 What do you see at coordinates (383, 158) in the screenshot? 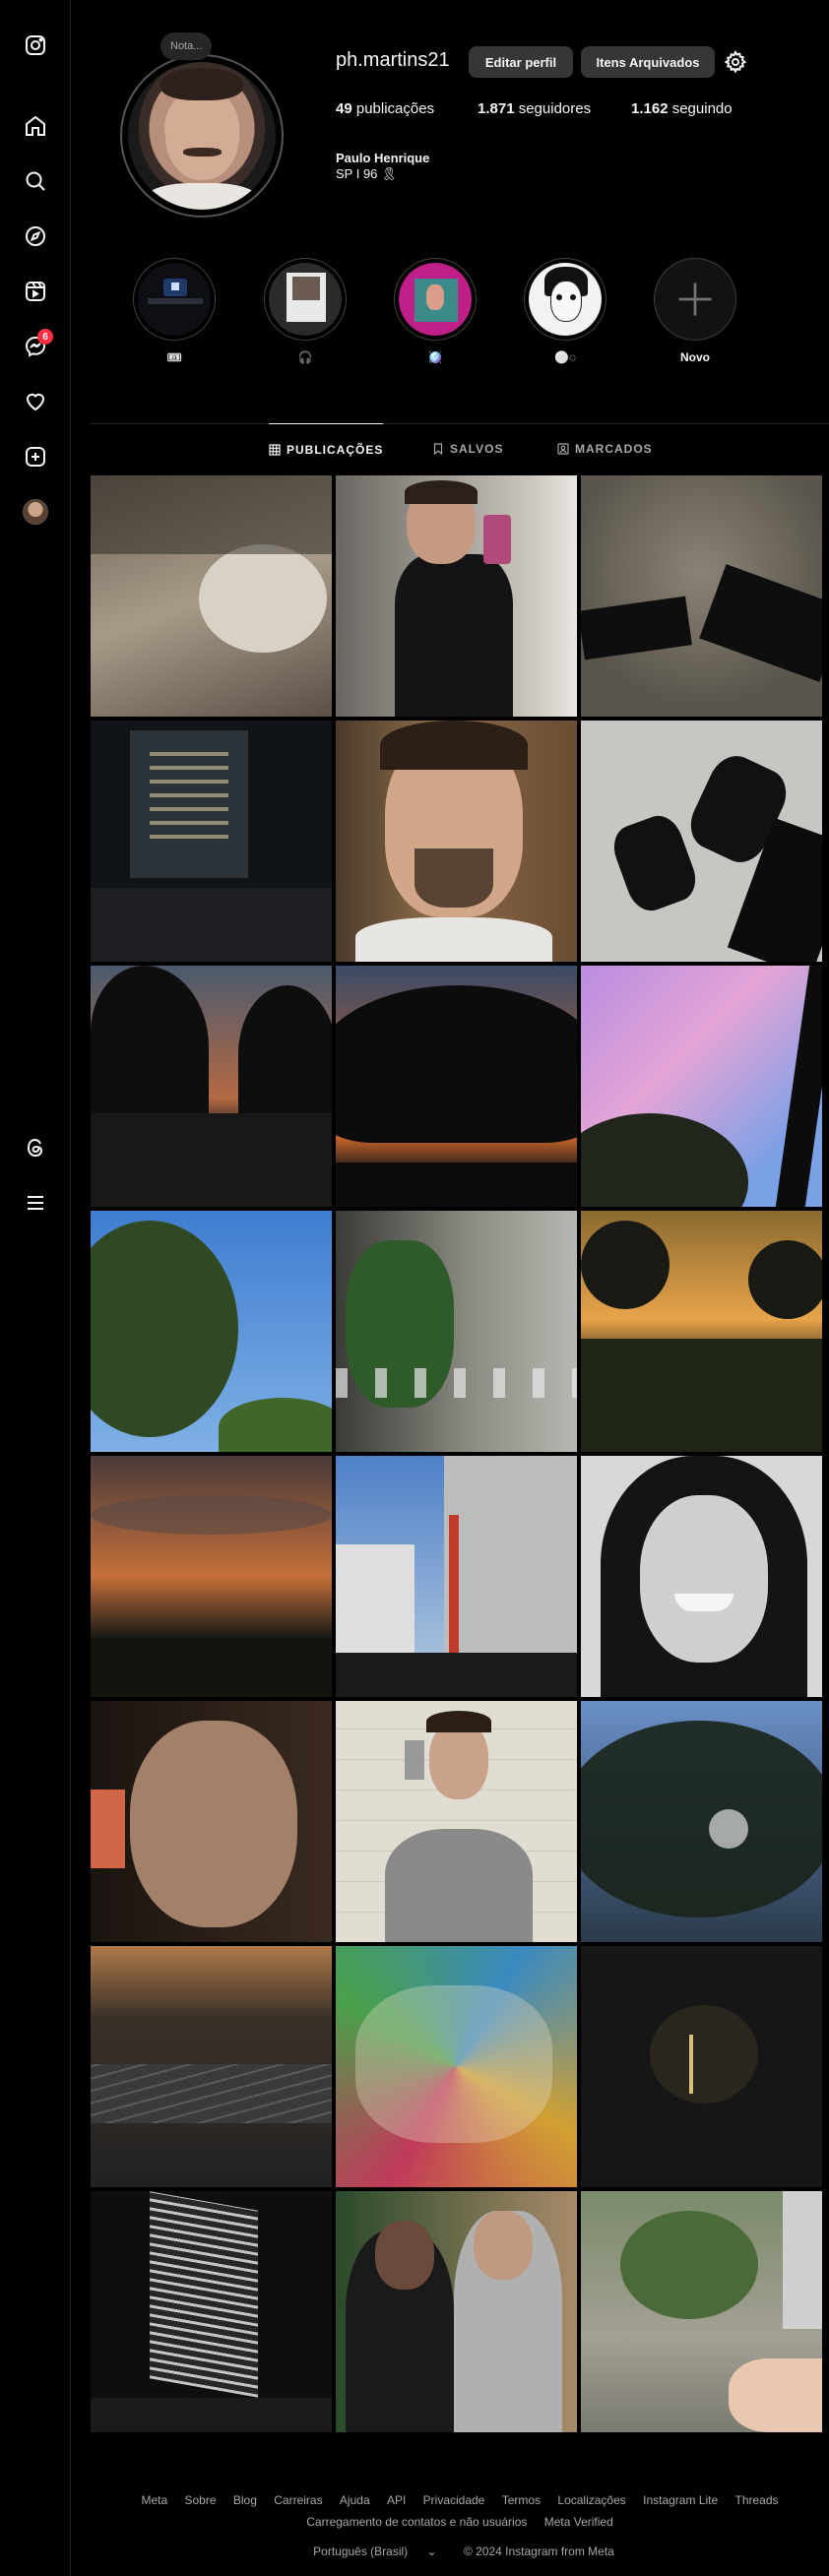
I see `profile-full-name: Paulo Henrique` at bounding box center [383, 158].